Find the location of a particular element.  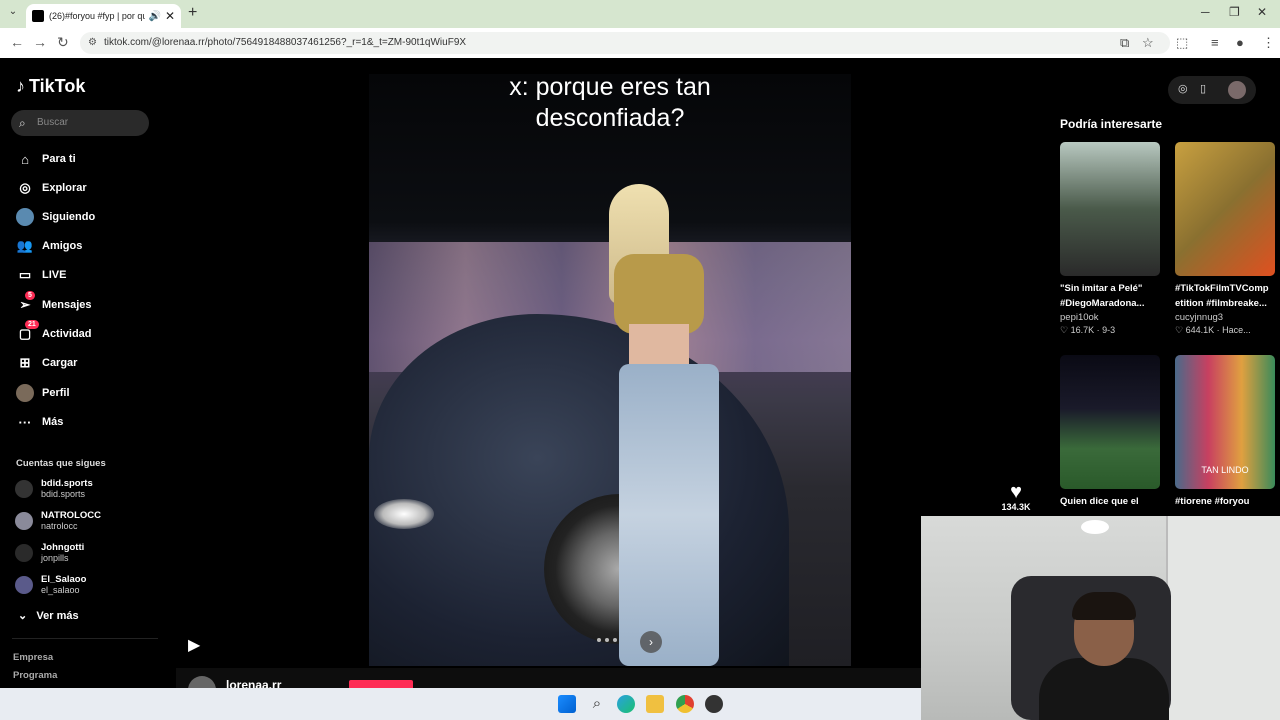

top-right-controls: ◎ ▯ is located at coordinates (1212, 90).